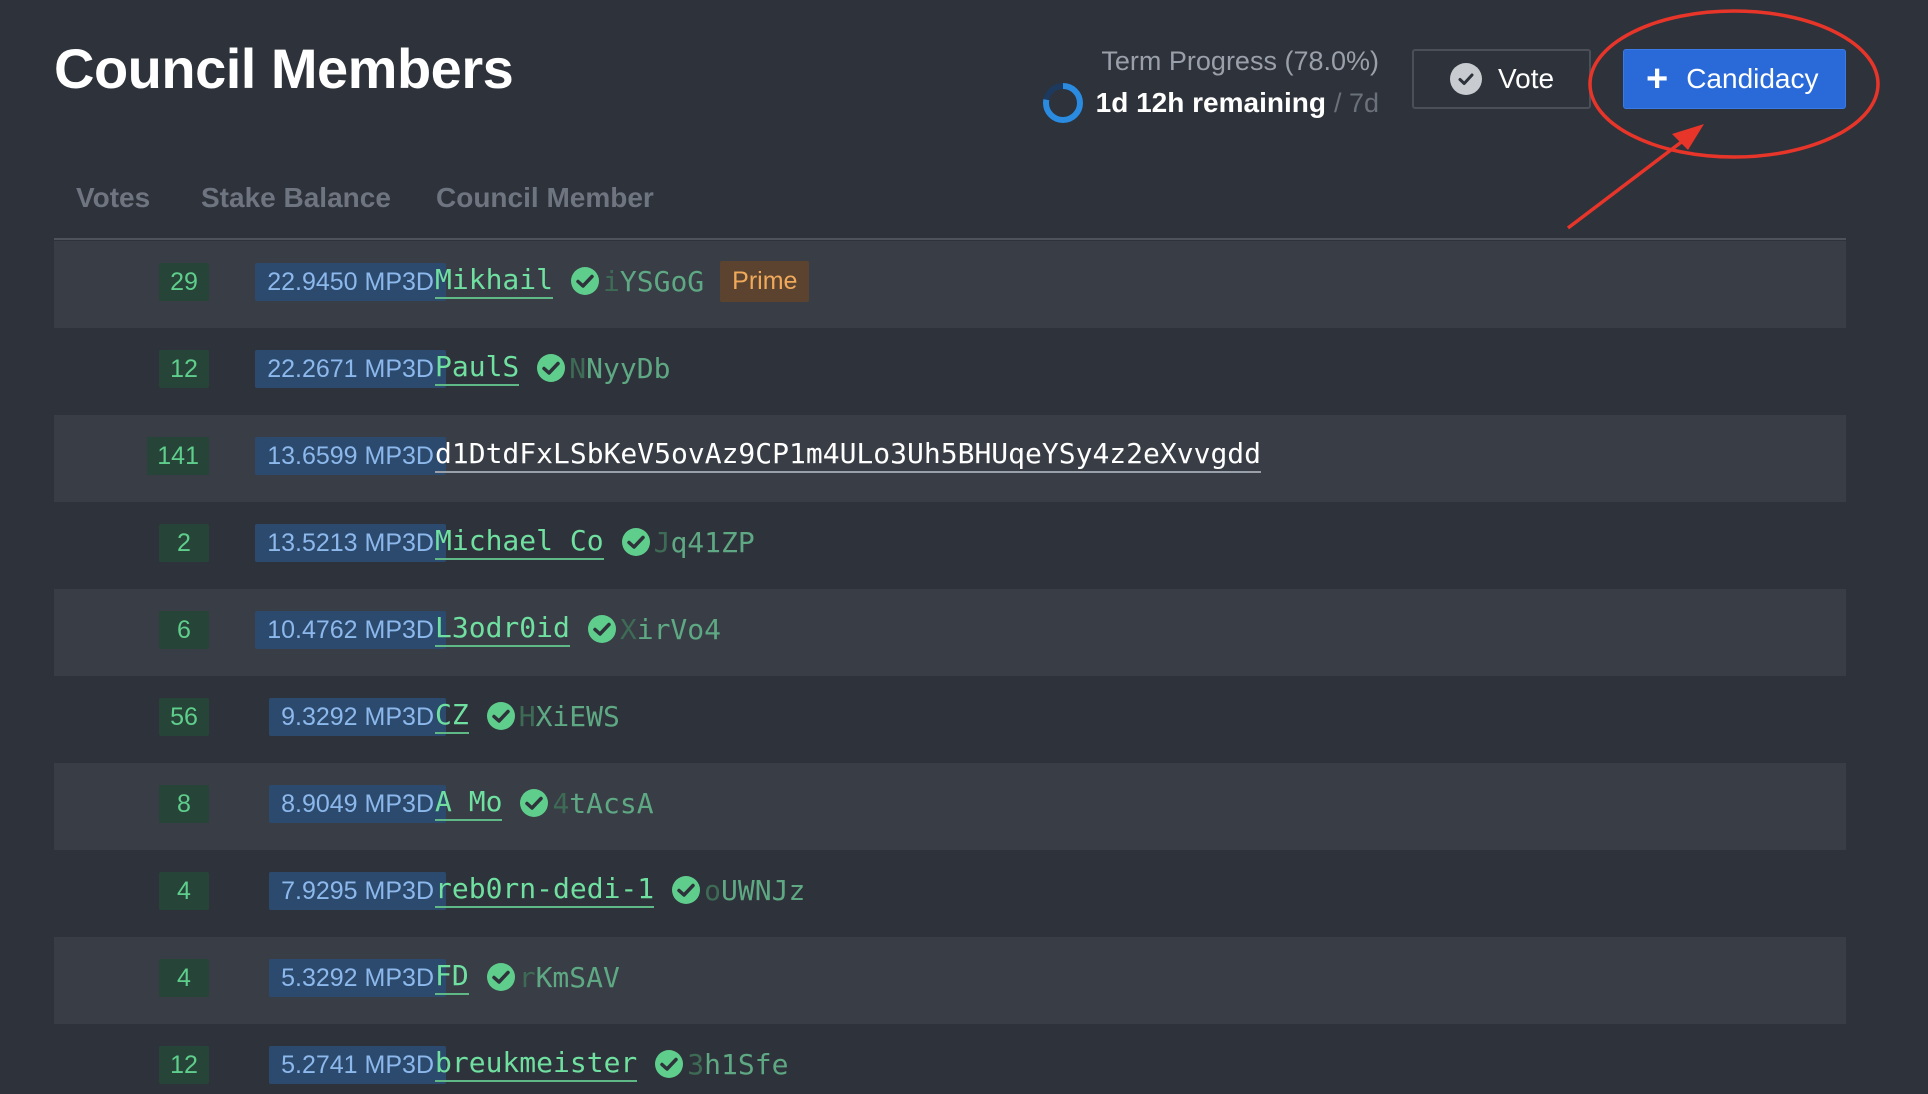  Describe the element at coordinates (620, 368) in the screenshot. I see `address-suffix: NNyyDb` at that location.